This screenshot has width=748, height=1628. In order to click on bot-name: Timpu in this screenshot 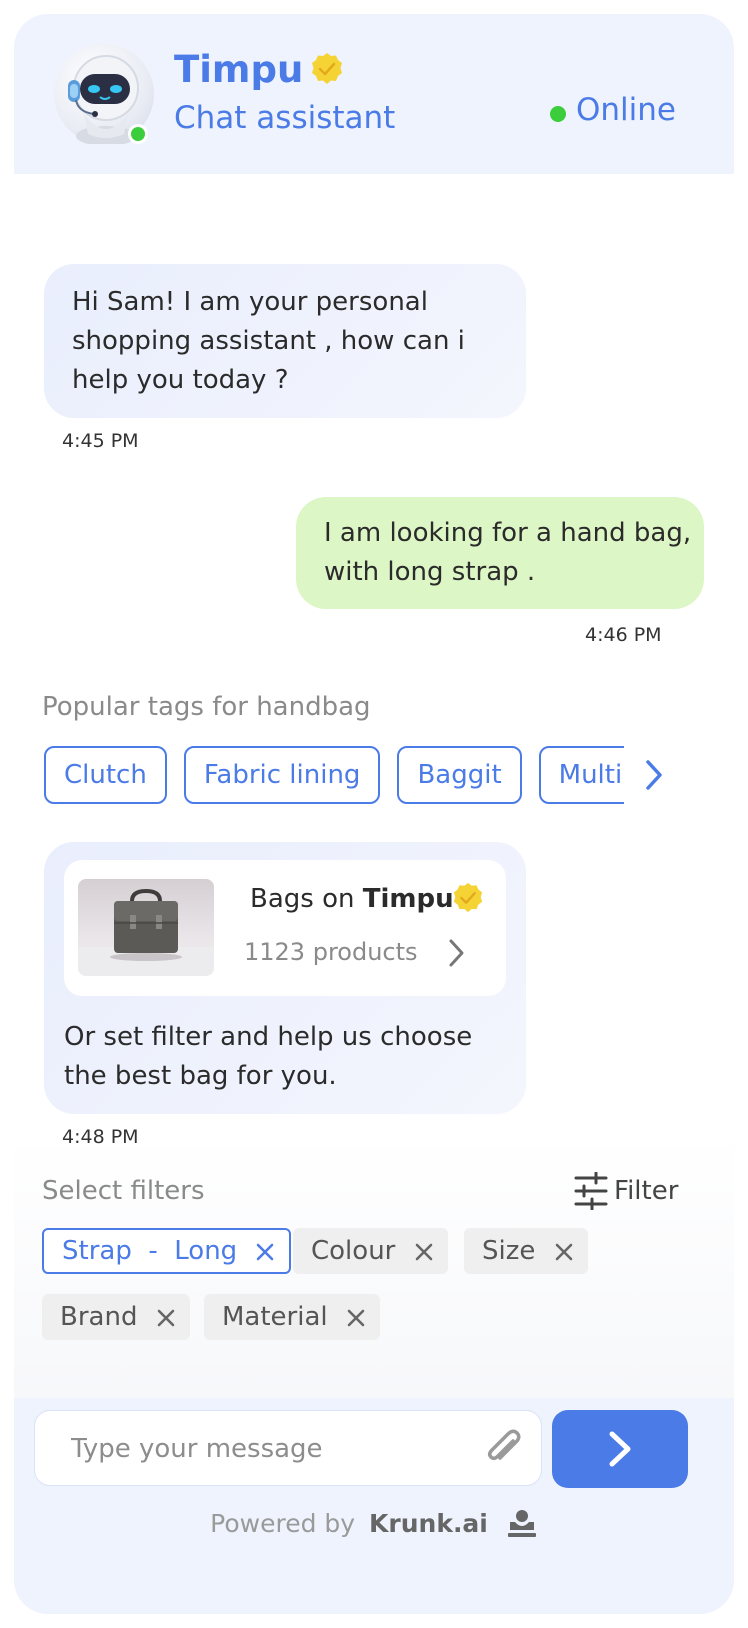, I will do `click(239, 69)`.